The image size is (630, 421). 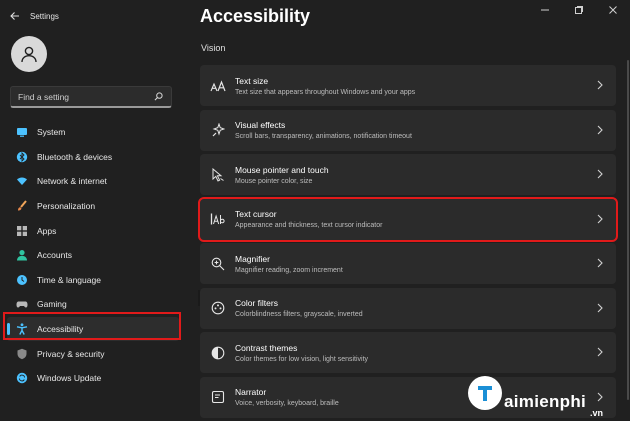 I want to click on card-subtitle: Magnifier reading, zoom increment, so click(x=289, y=270).